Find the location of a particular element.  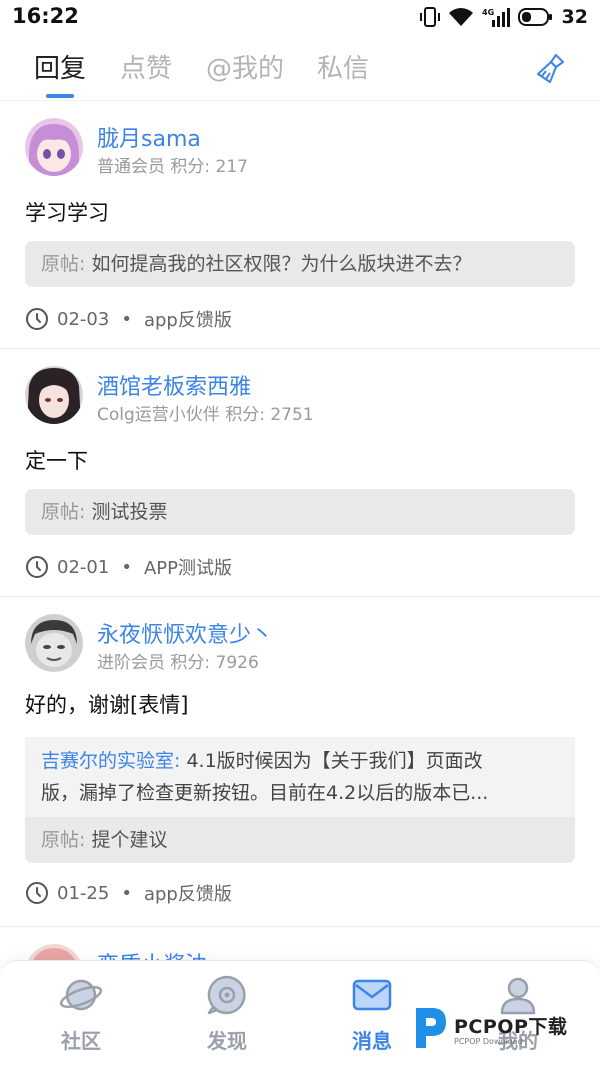

tab-likes: 点赞 is located at coordinates (146, 66).